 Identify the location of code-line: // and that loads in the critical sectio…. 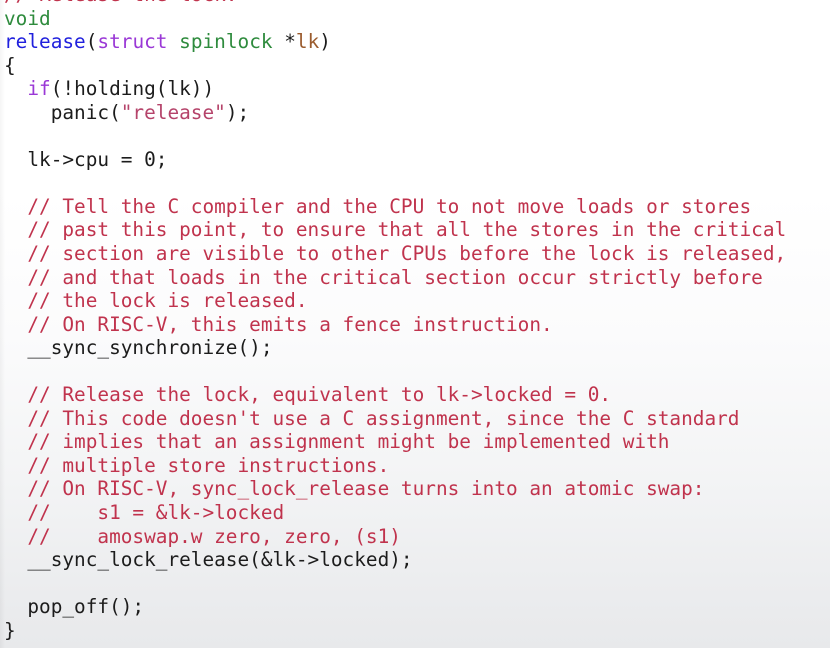
(395, 278).